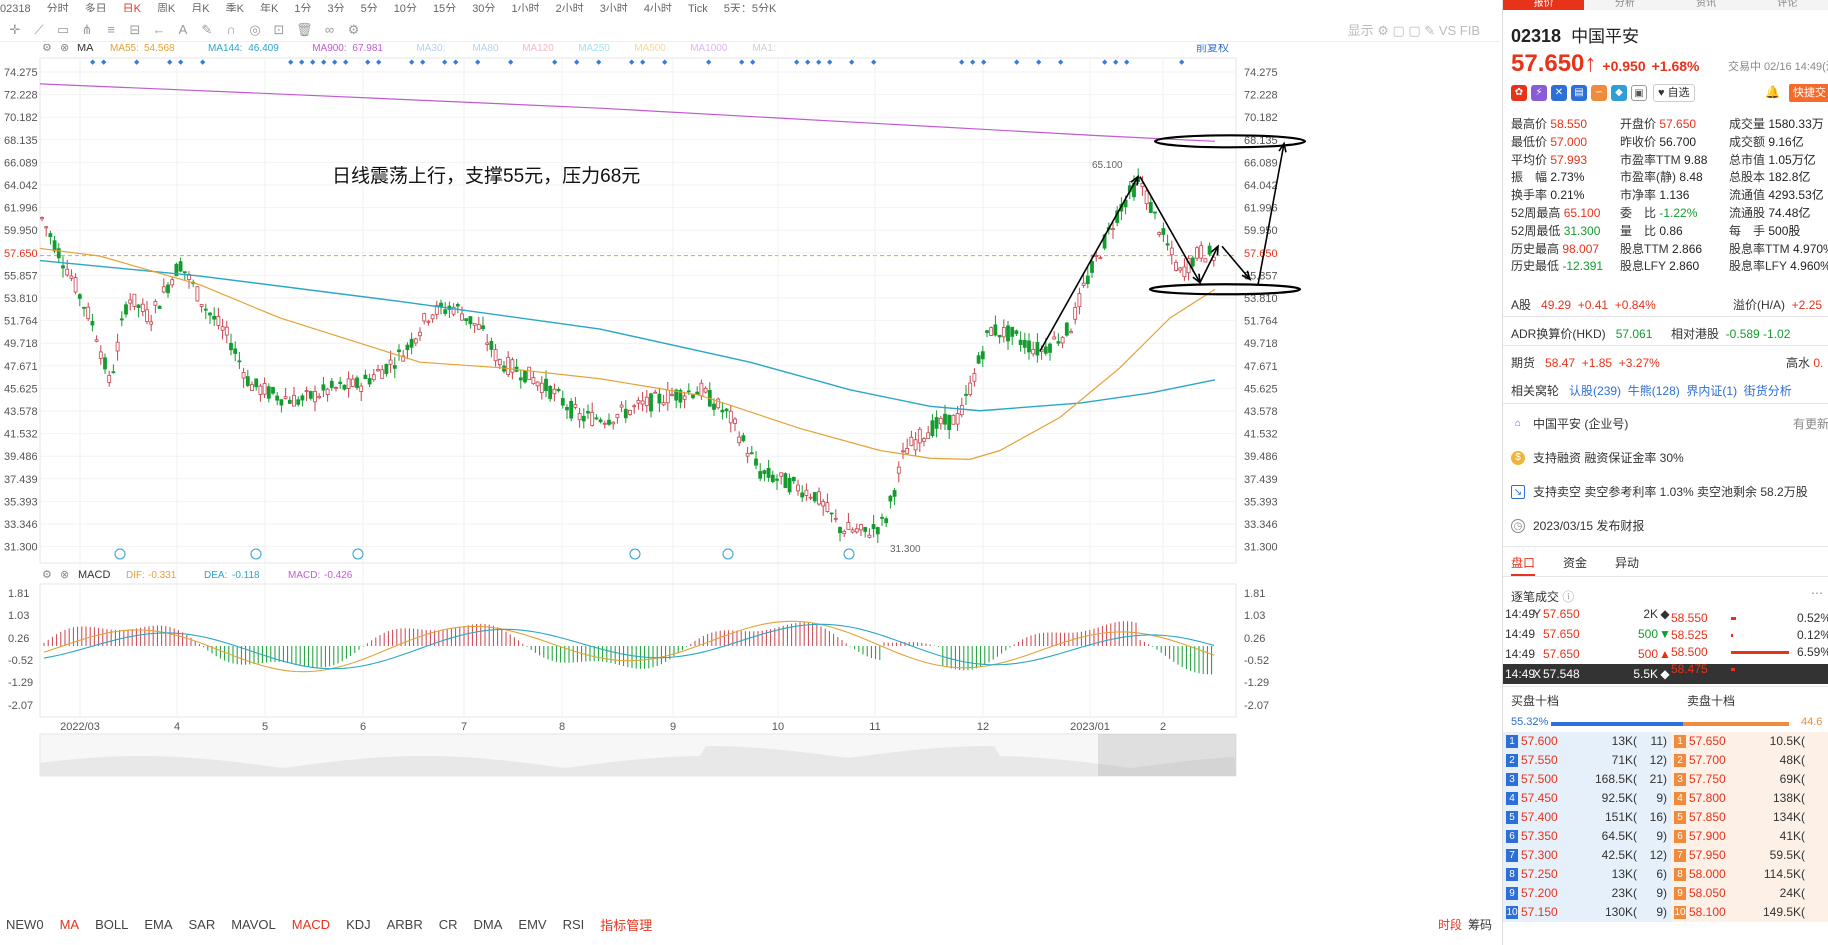 This screenshot has width=1828, height=945. What do you see at coordinates (1749, 893) in the screenshot?
I see `ask-level: 9 58.050 24K(` at bounding box center [1749, 893].